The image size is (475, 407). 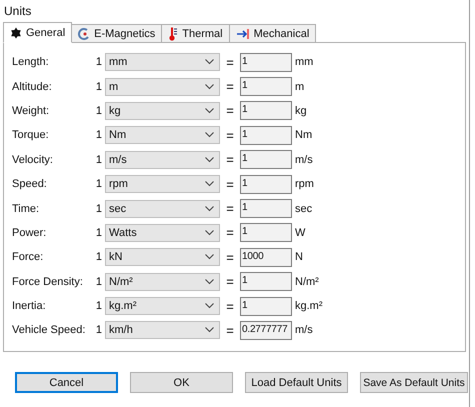 I want to click on base-unit: W, so click(x=300, y=232).